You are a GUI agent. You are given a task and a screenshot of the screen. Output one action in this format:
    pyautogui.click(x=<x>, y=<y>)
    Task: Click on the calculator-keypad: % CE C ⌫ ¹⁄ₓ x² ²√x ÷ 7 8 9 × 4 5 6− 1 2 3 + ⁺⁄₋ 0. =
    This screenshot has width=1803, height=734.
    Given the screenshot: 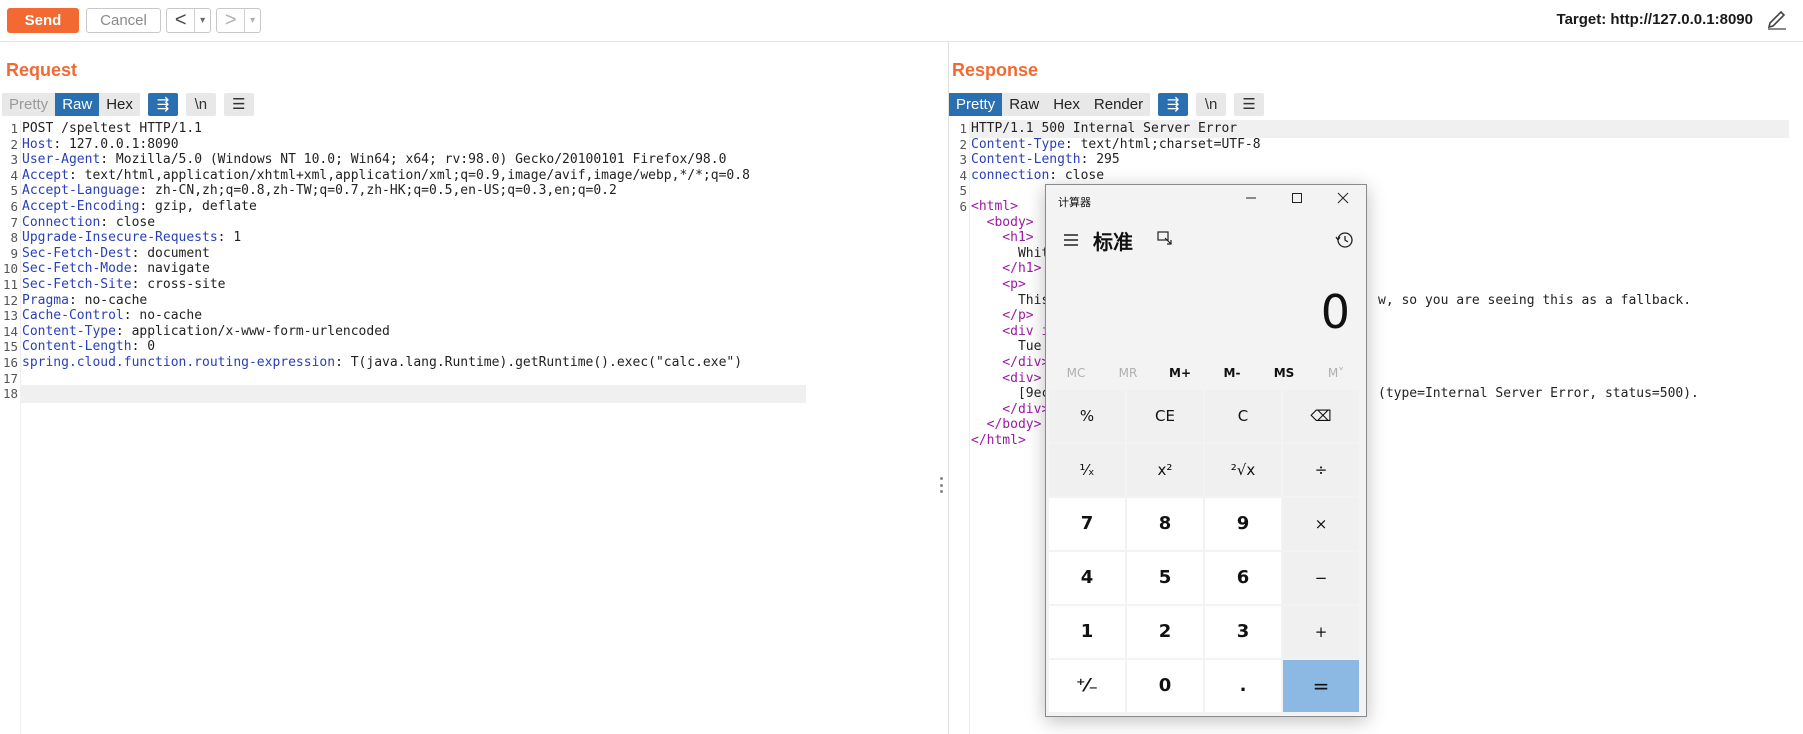 What is the action you would take?
    pyautogui.click(x=1206, y=551)
    